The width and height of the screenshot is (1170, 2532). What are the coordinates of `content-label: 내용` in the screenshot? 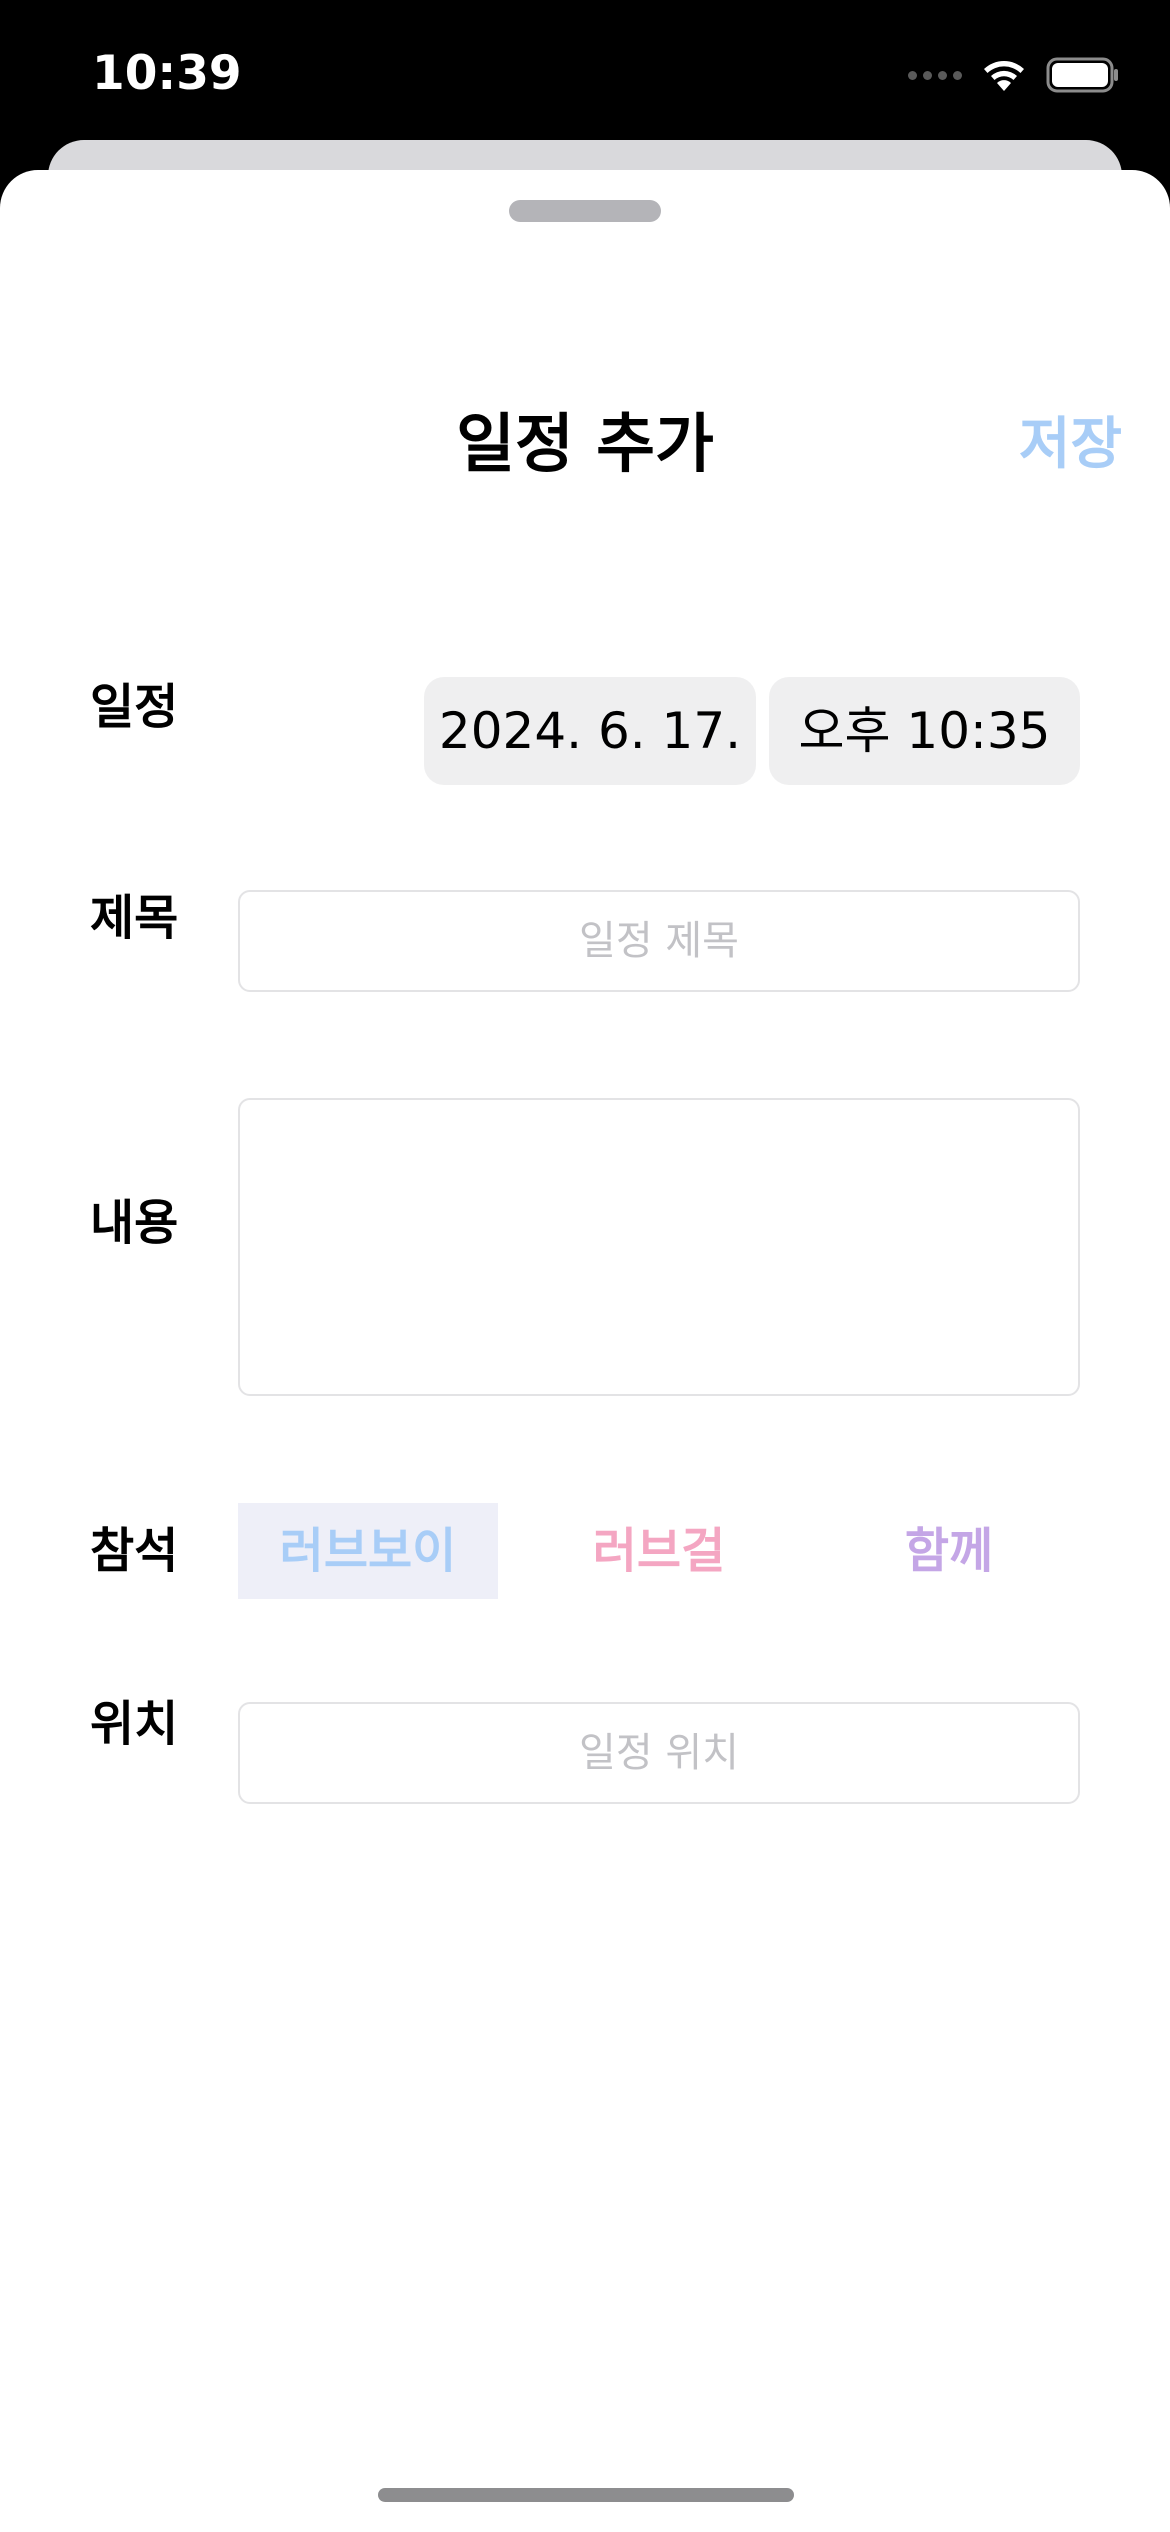 It's located at (134, 1223).